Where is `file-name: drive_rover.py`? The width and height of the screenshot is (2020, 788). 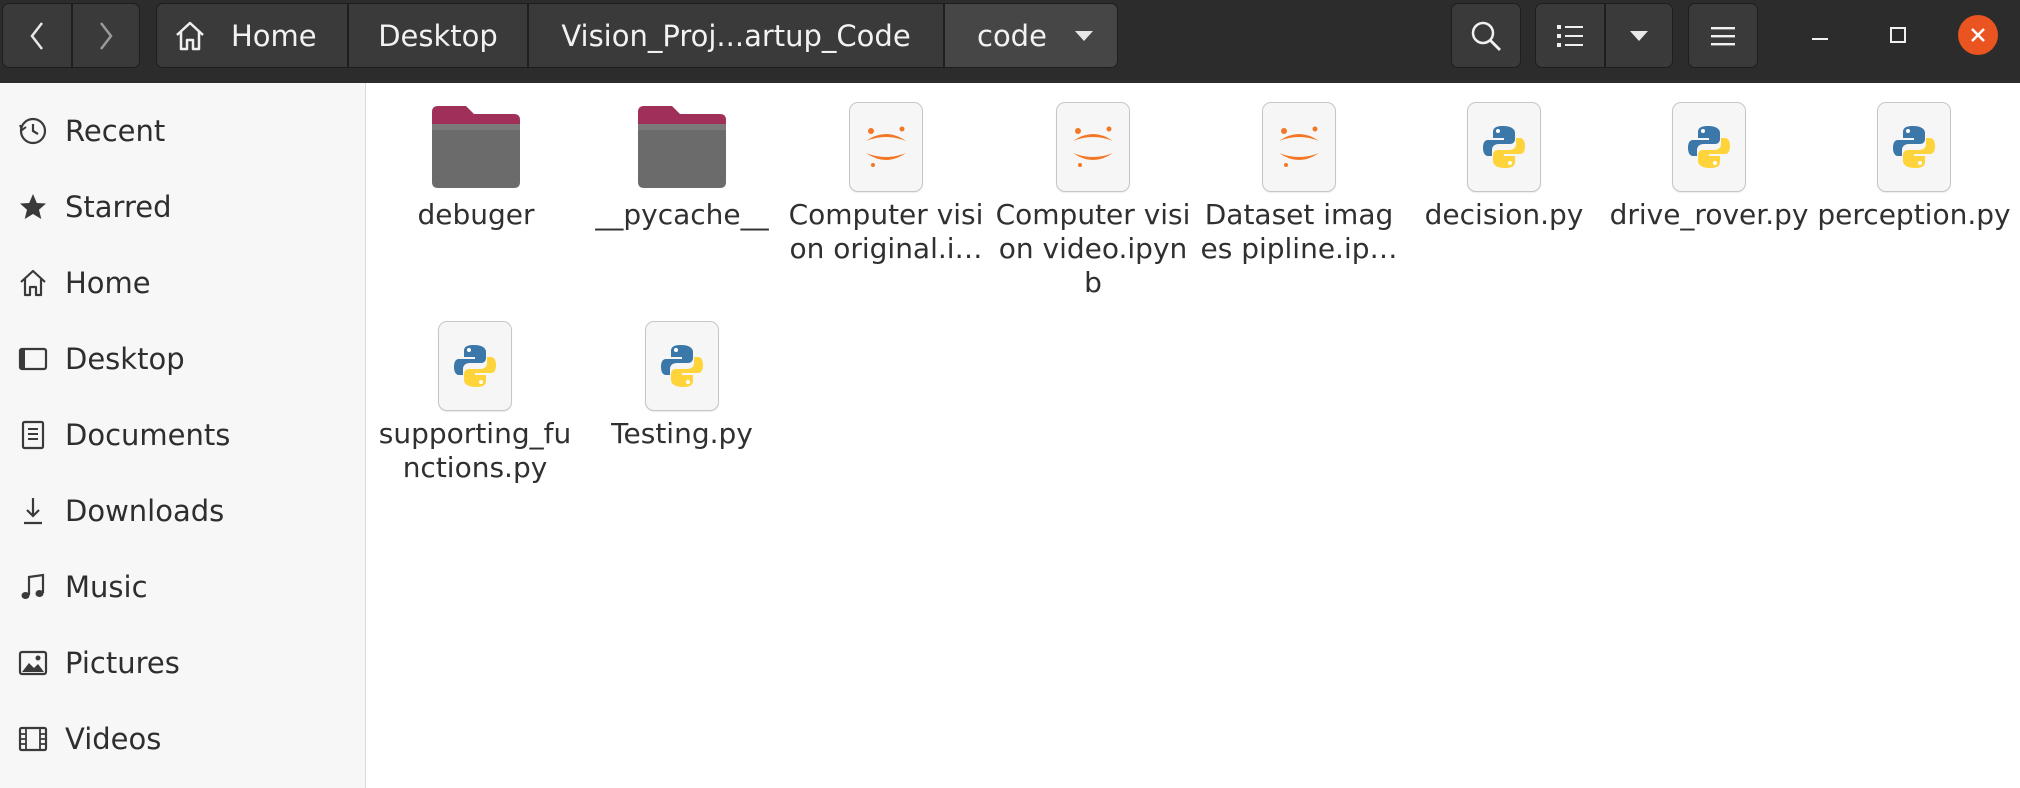 file-name: drive_rover.py is located at coordinates (1709, 214).